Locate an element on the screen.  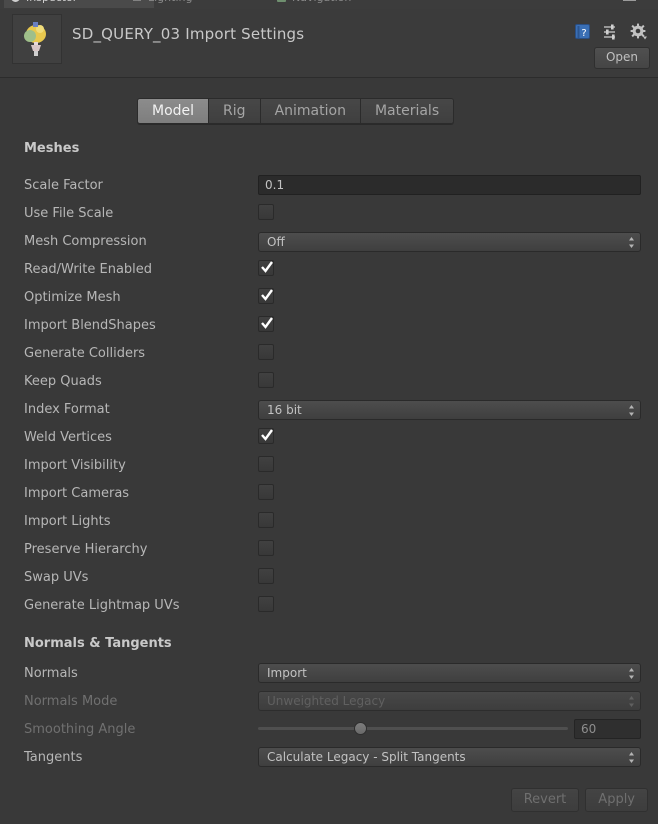
label-import-lights: Import Lights is located at coordinates (67, 521).